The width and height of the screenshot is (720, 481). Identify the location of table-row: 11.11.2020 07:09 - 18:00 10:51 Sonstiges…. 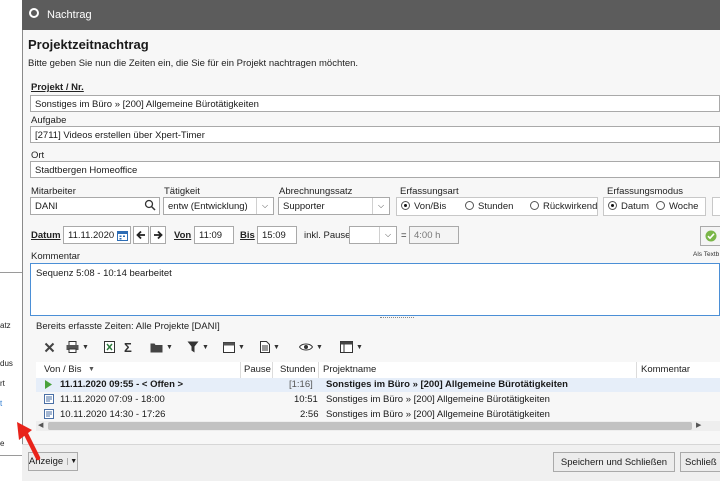
(378, 400).